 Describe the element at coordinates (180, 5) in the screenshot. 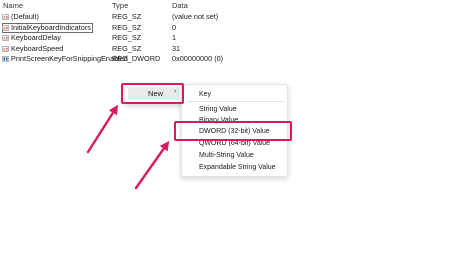

I see `column-header-data: Data` at that location.